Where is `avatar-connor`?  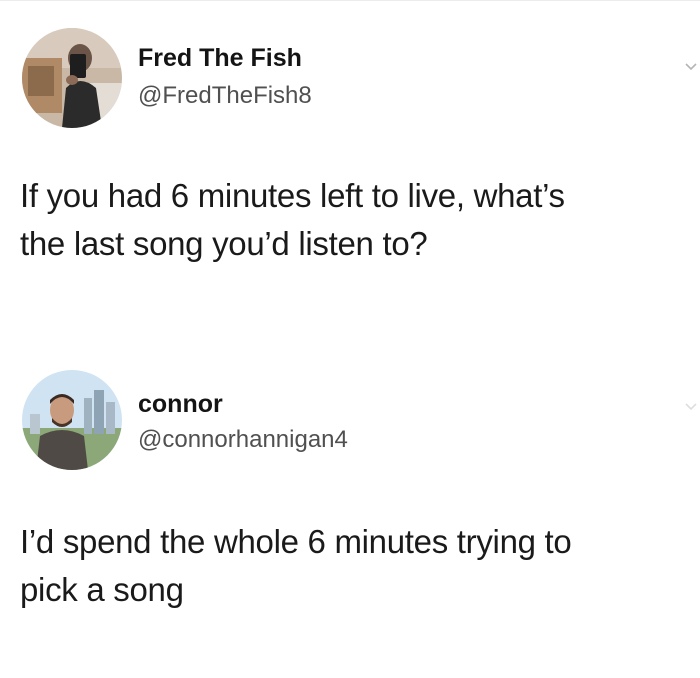 avatar-connor is located at coordinates (72, 420).